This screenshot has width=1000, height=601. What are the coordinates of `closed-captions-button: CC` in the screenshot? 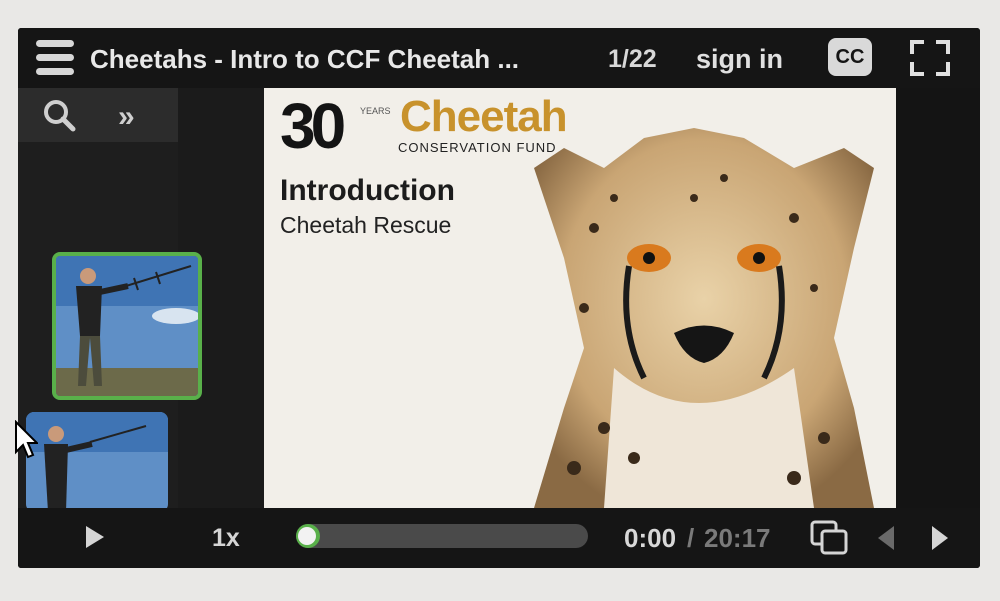 It's located at (850, 57).